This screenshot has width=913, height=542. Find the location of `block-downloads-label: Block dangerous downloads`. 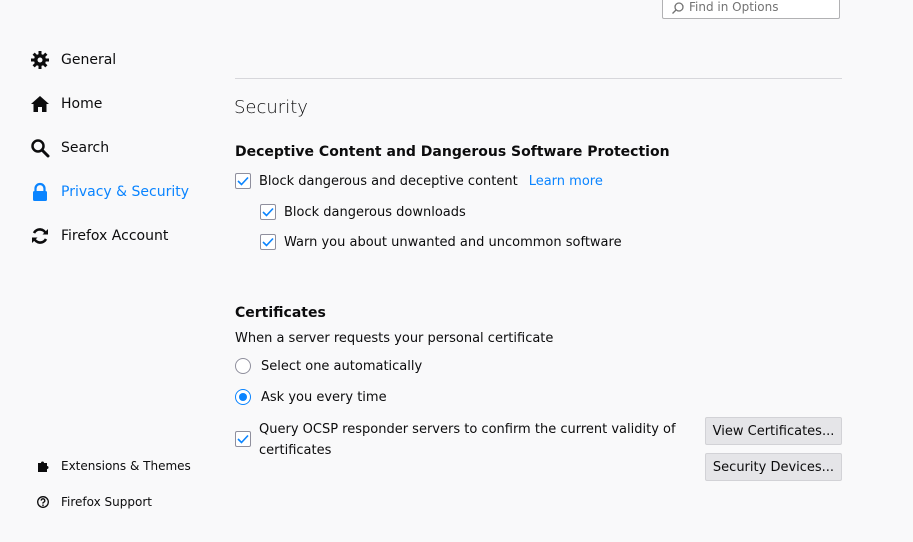

block-downloads-label: Block dangerous downloads is located at coordinates (375, 212).